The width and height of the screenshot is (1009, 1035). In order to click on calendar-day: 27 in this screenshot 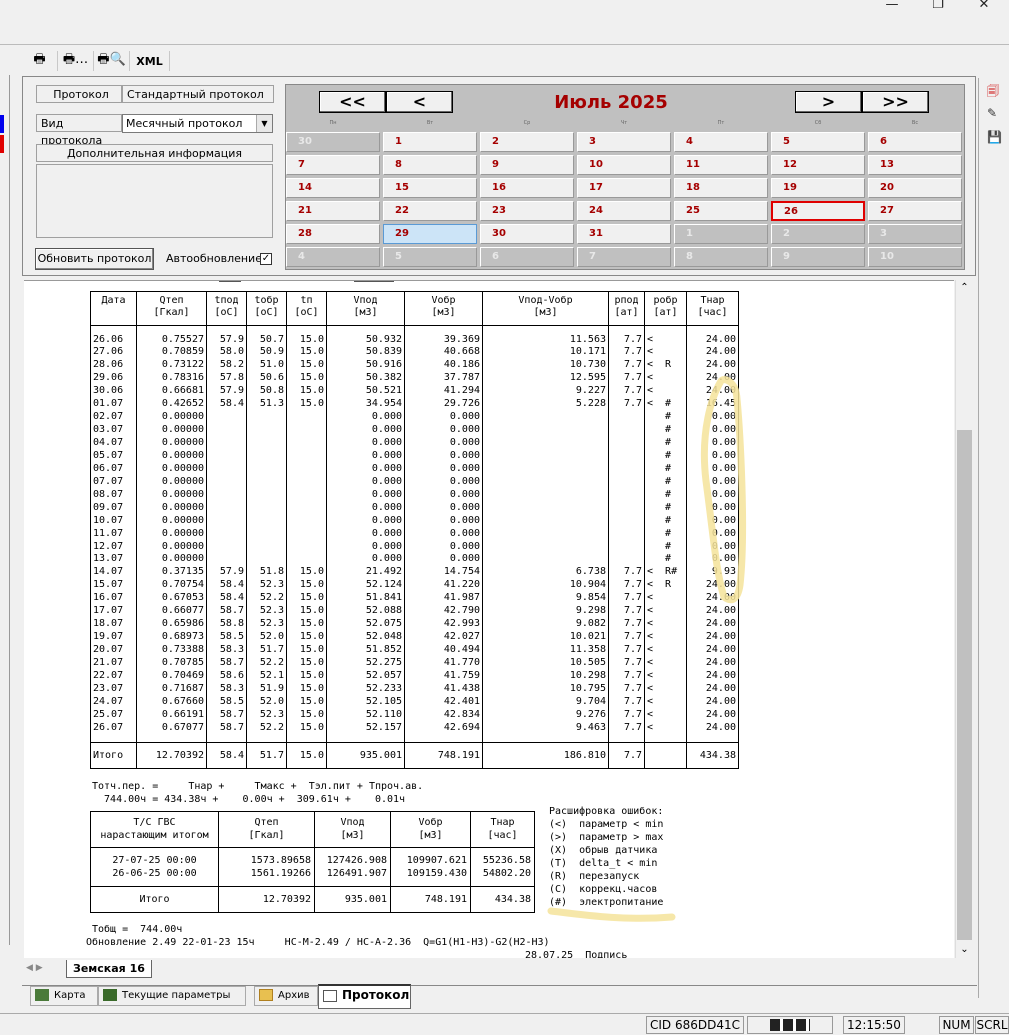, I will do `click(915, 211)`.